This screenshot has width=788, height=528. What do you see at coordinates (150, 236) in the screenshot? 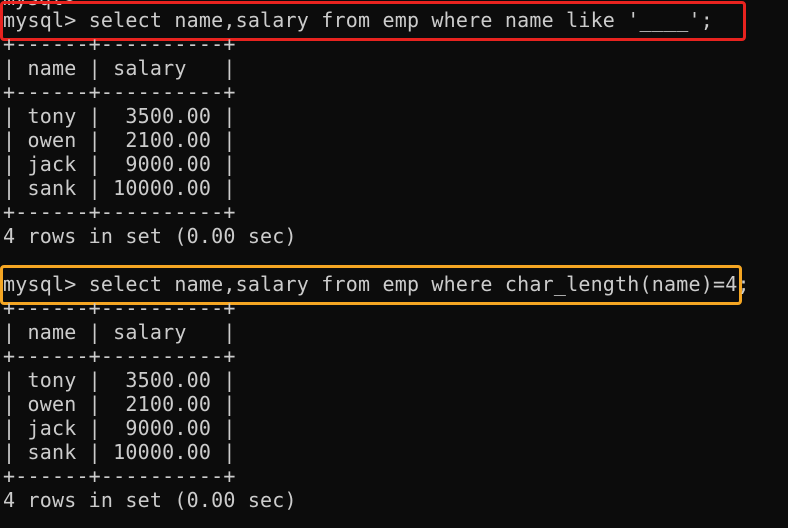
I see `query1-result-summary: 4 rows in set (0.00 sec)` at bounding box center [150, 236].